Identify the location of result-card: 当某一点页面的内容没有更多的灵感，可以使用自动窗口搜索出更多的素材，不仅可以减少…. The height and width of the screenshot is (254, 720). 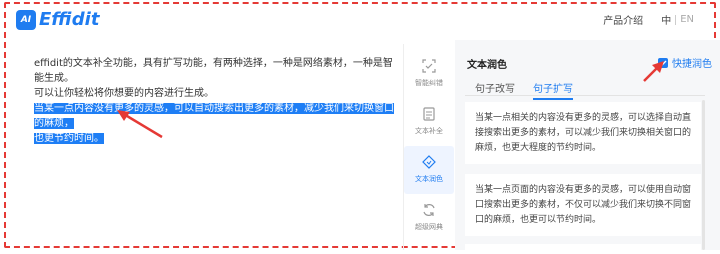
(583, 205).